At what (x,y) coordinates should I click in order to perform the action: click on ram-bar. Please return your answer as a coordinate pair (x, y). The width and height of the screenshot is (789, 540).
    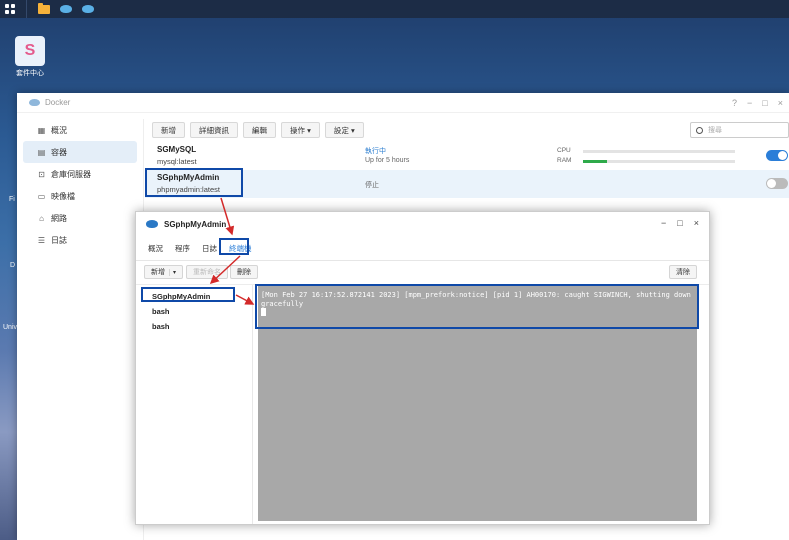
    Looking at the image, I should click on (659, 161).